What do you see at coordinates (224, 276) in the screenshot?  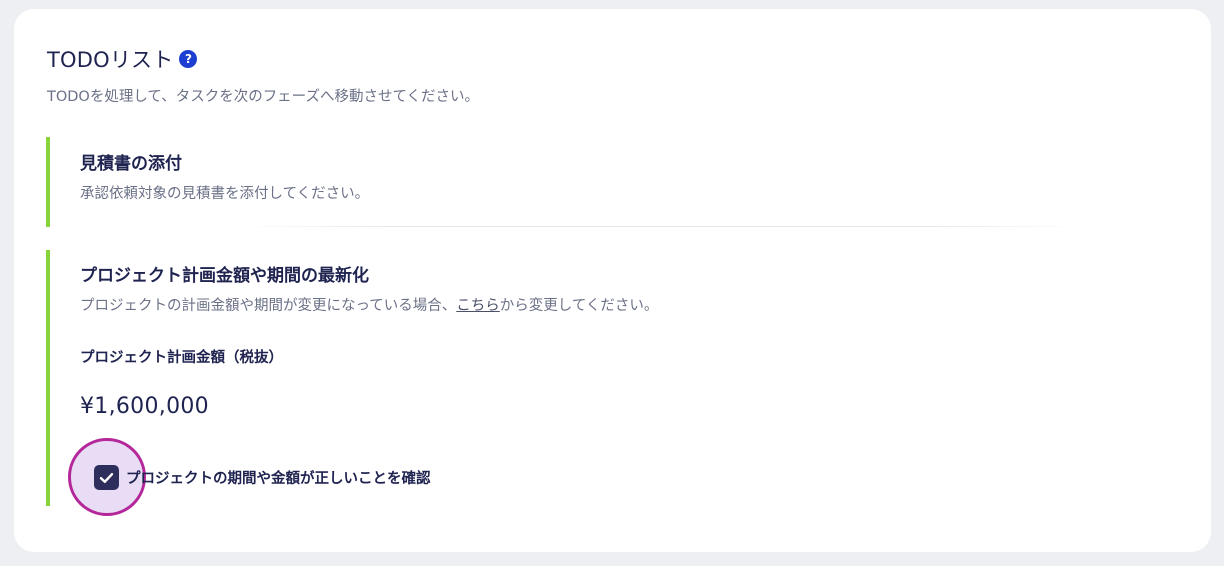 I see `task-title: プロジェクト計画金額や期間の最新化` at bounding box center [224, 276].